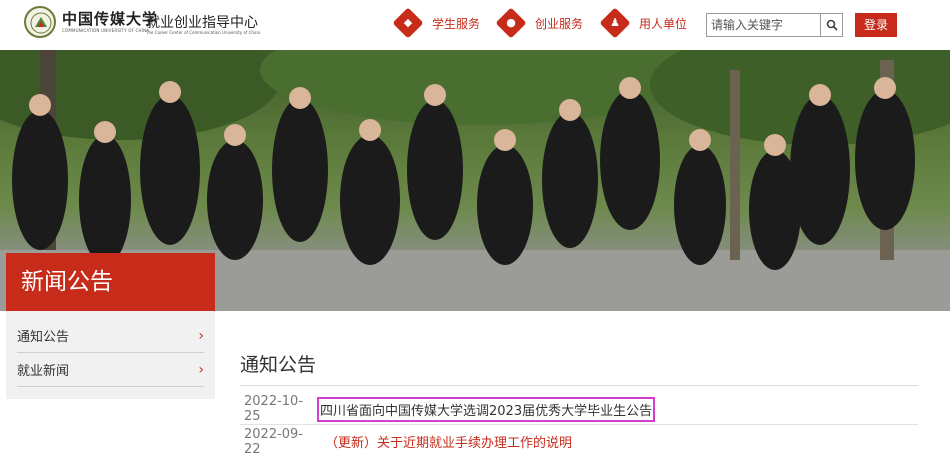  Describe the element at coordinates (579, 385) in the screenshot. I see `title-divider` at that location.